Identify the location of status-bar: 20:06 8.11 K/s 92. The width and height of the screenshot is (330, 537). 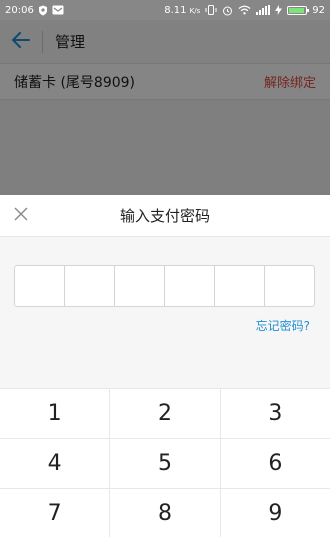
(165, 10).